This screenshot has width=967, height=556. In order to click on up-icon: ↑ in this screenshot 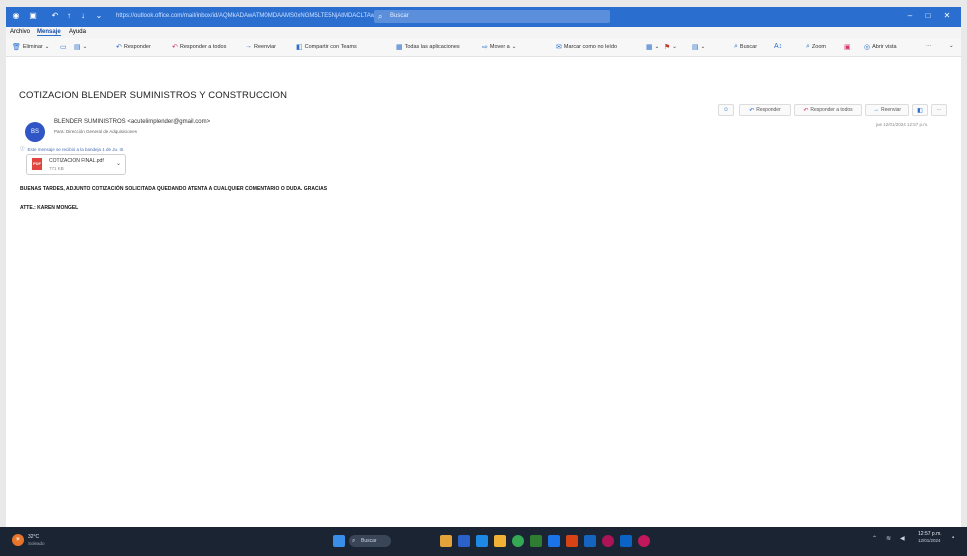, I will do `click(69, 16)`.